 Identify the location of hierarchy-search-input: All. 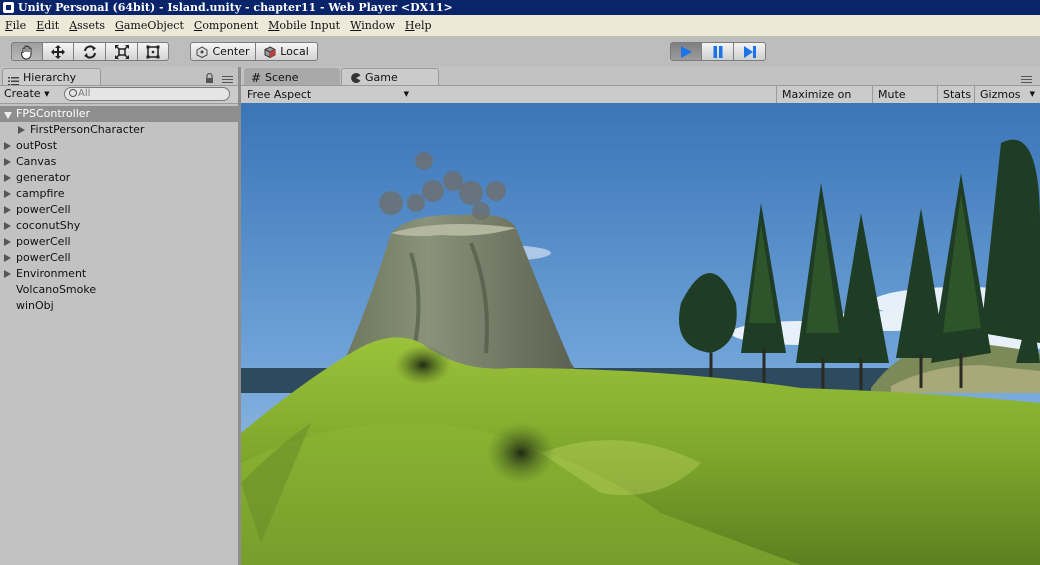
(147, 94).